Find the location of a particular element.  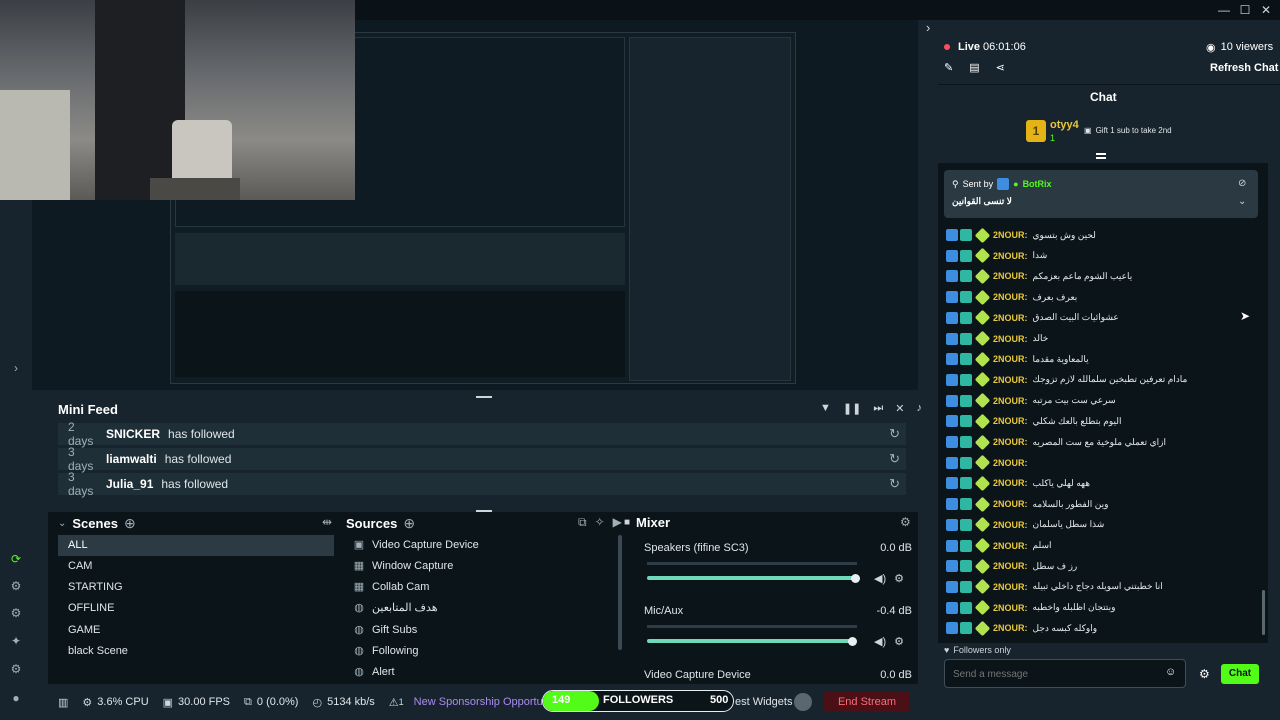

chat-message: 2NOUR: وين الفطور بالسلامه is located at coordinates (1027, 504).